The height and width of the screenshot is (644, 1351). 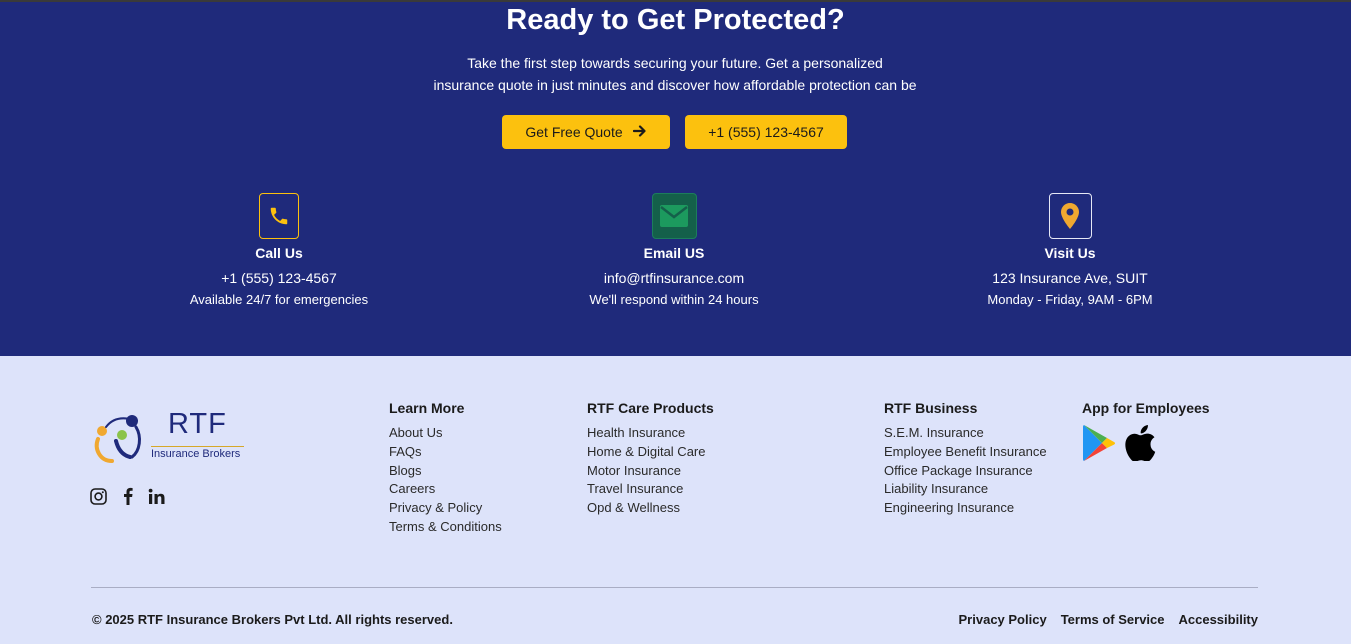 What do you see at coordinates (1070, 278) in the screenshot?
I see `contact-visit-address: 123 Insurance Ave, SUIT` at bounding box center [1070, 278].